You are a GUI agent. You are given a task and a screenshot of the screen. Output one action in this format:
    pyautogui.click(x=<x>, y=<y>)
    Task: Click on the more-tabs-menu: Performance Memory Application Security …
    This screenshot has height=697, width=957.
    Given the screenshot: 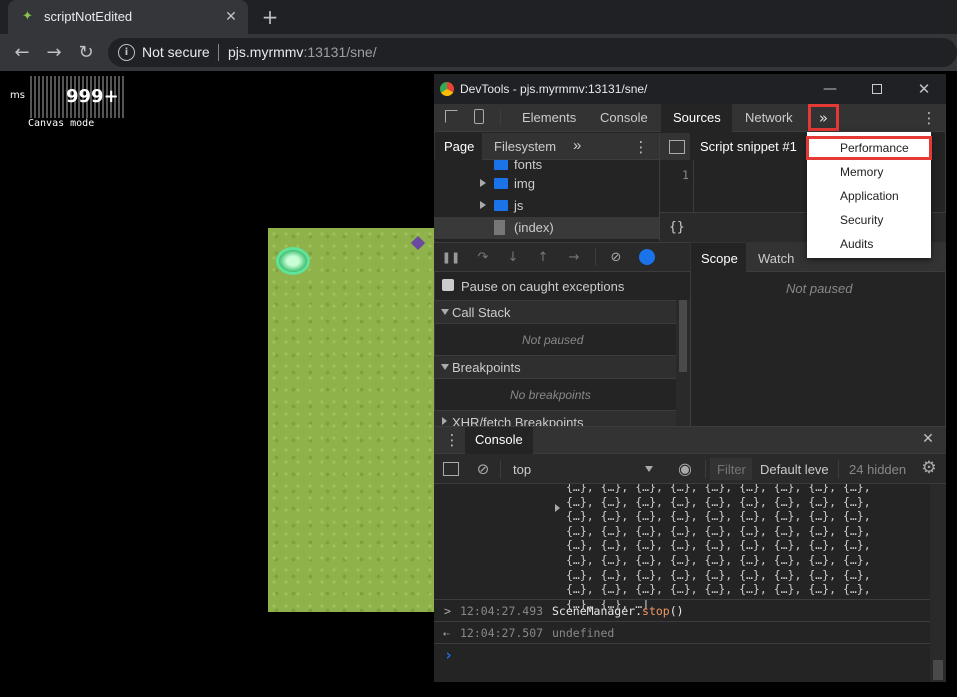 What is the action you would take?
    pyautogui.click(x=869, y=195)
    